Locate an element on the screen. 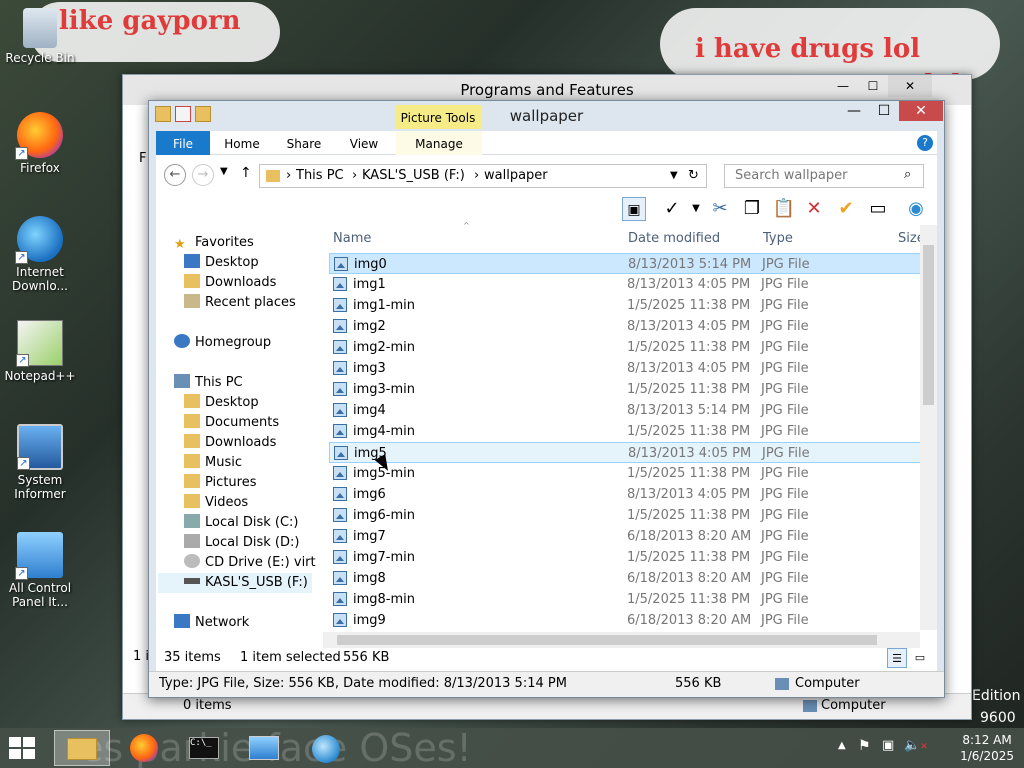  clock: 8:12 AM 1/6/2025 is located at coordinates (987, 748).